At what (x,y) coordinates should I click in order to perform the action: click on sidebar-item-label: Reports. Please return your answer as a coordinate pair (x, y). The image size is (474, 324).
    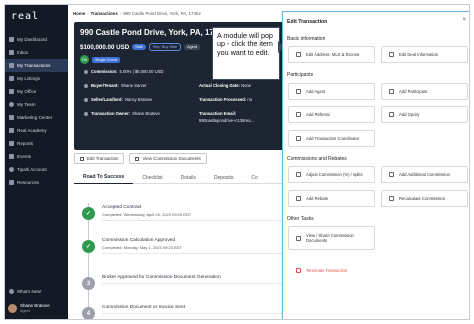
    Looking at the image, I should click on (25, 143).